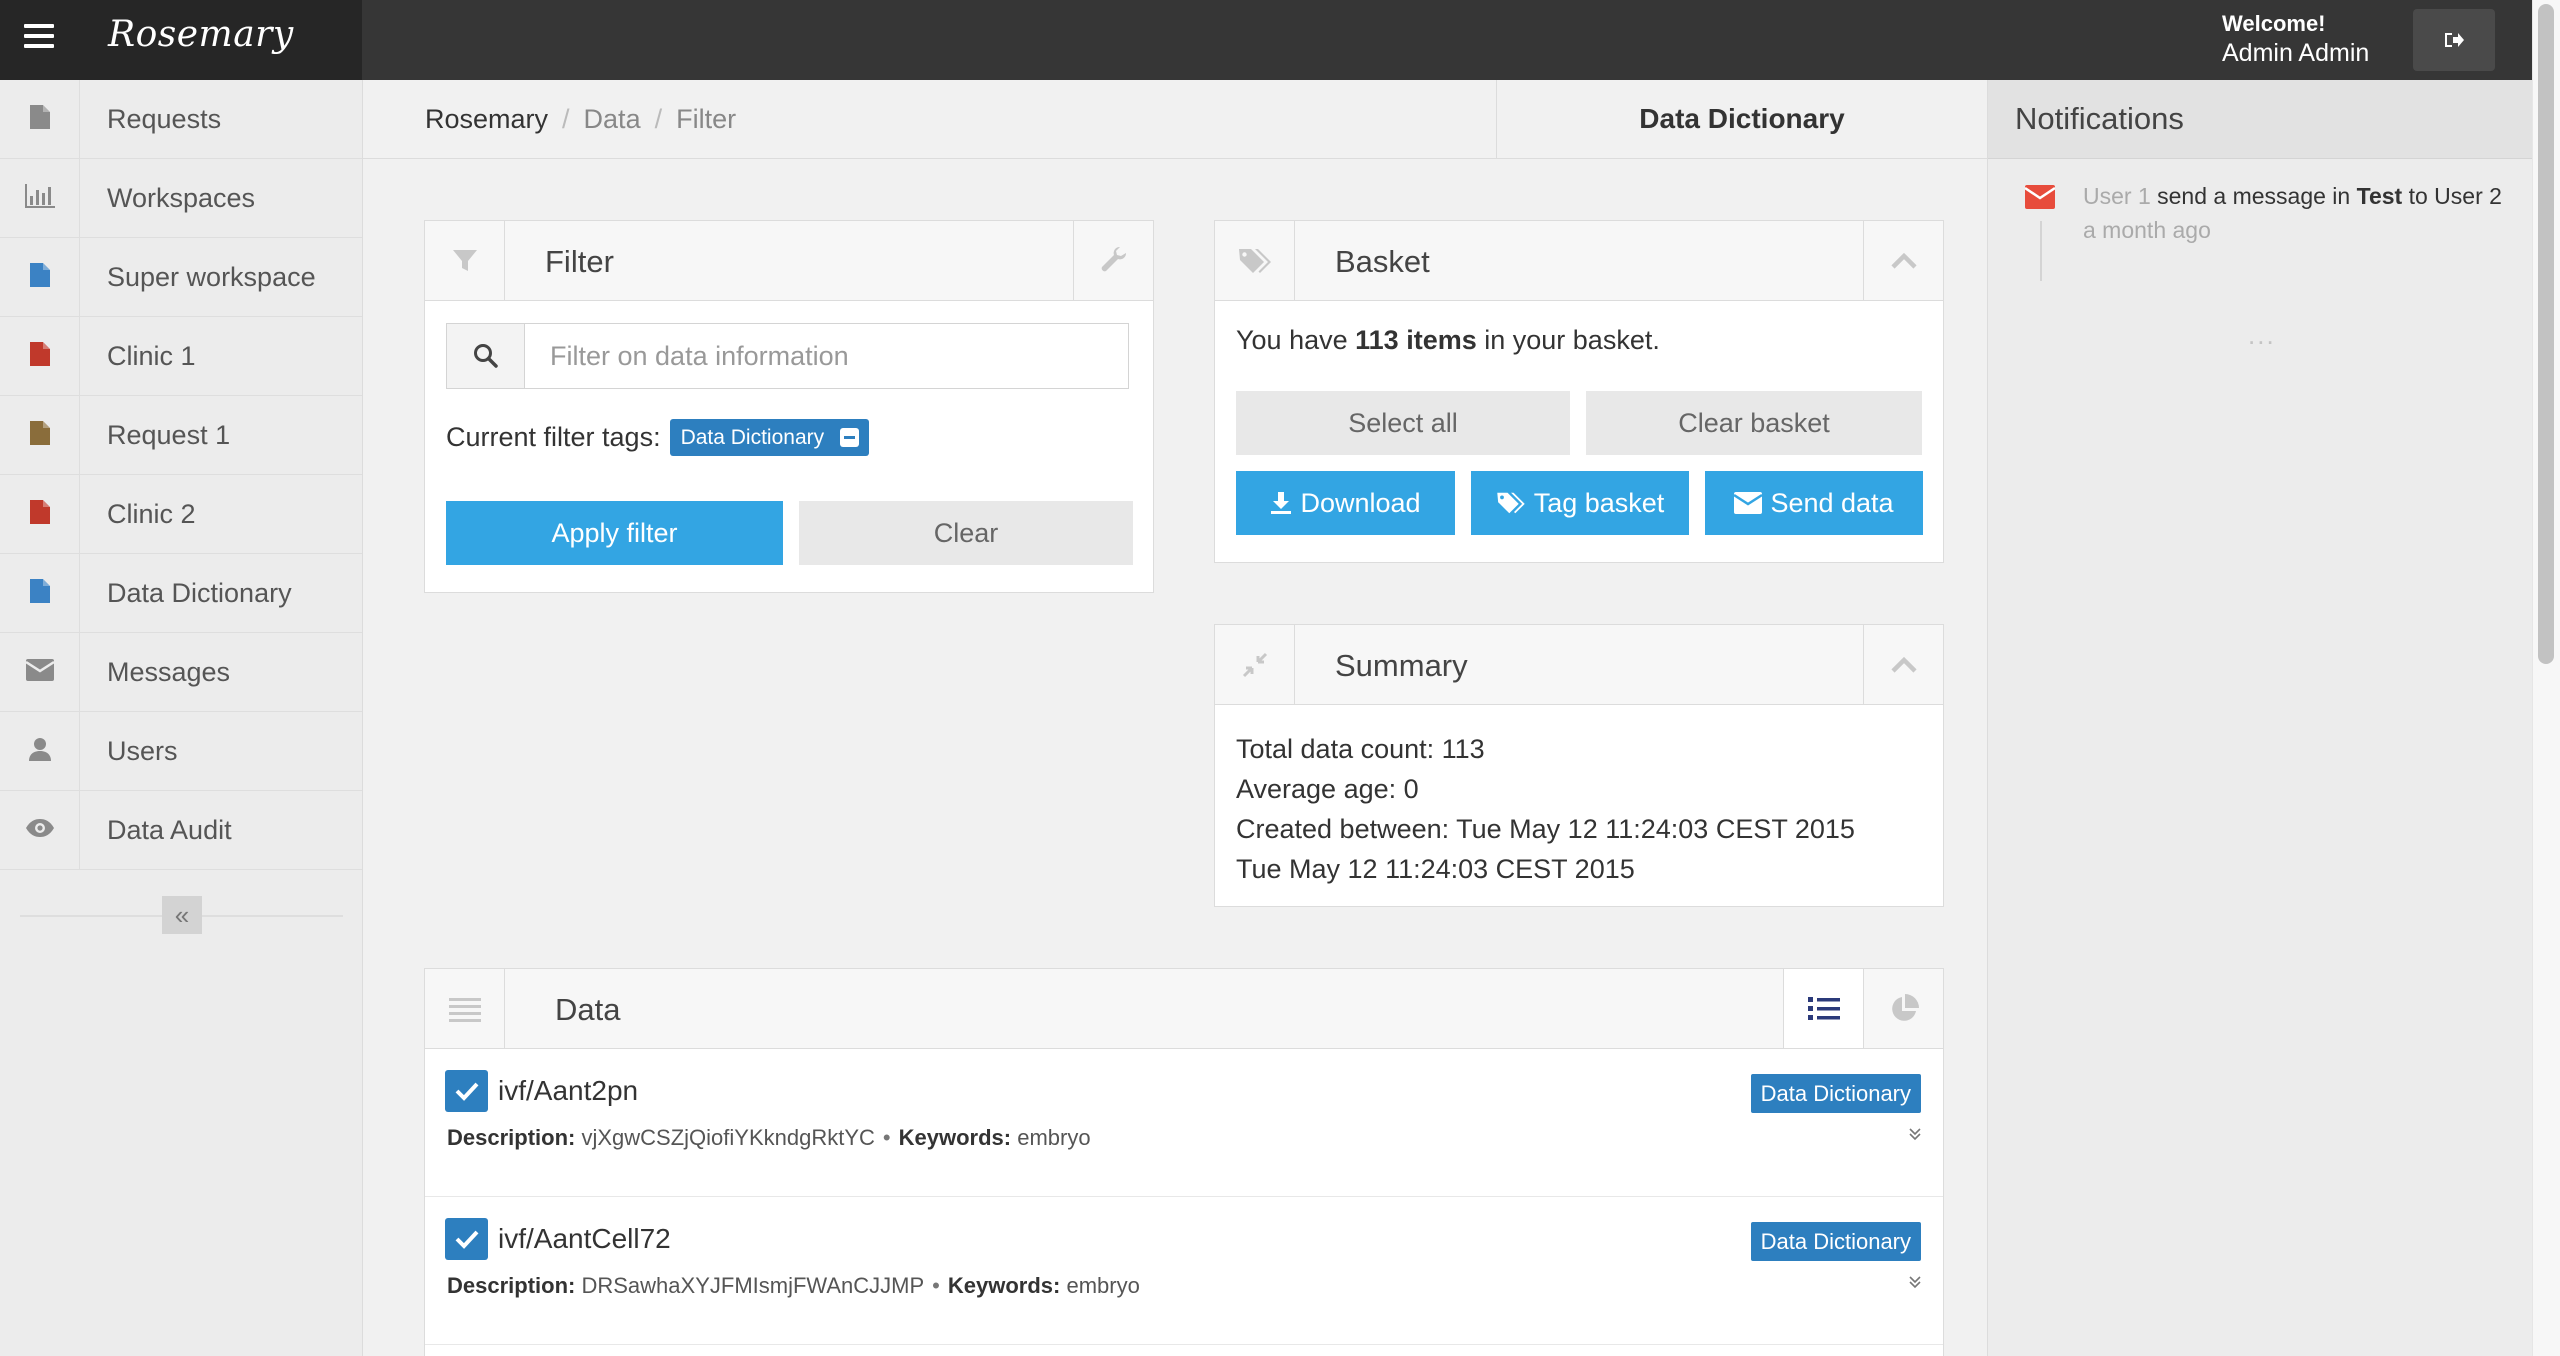 The height and width of the screenshot is (1356, 2560). I want to click on row-keywords: embryo, so click(1103, 1285).